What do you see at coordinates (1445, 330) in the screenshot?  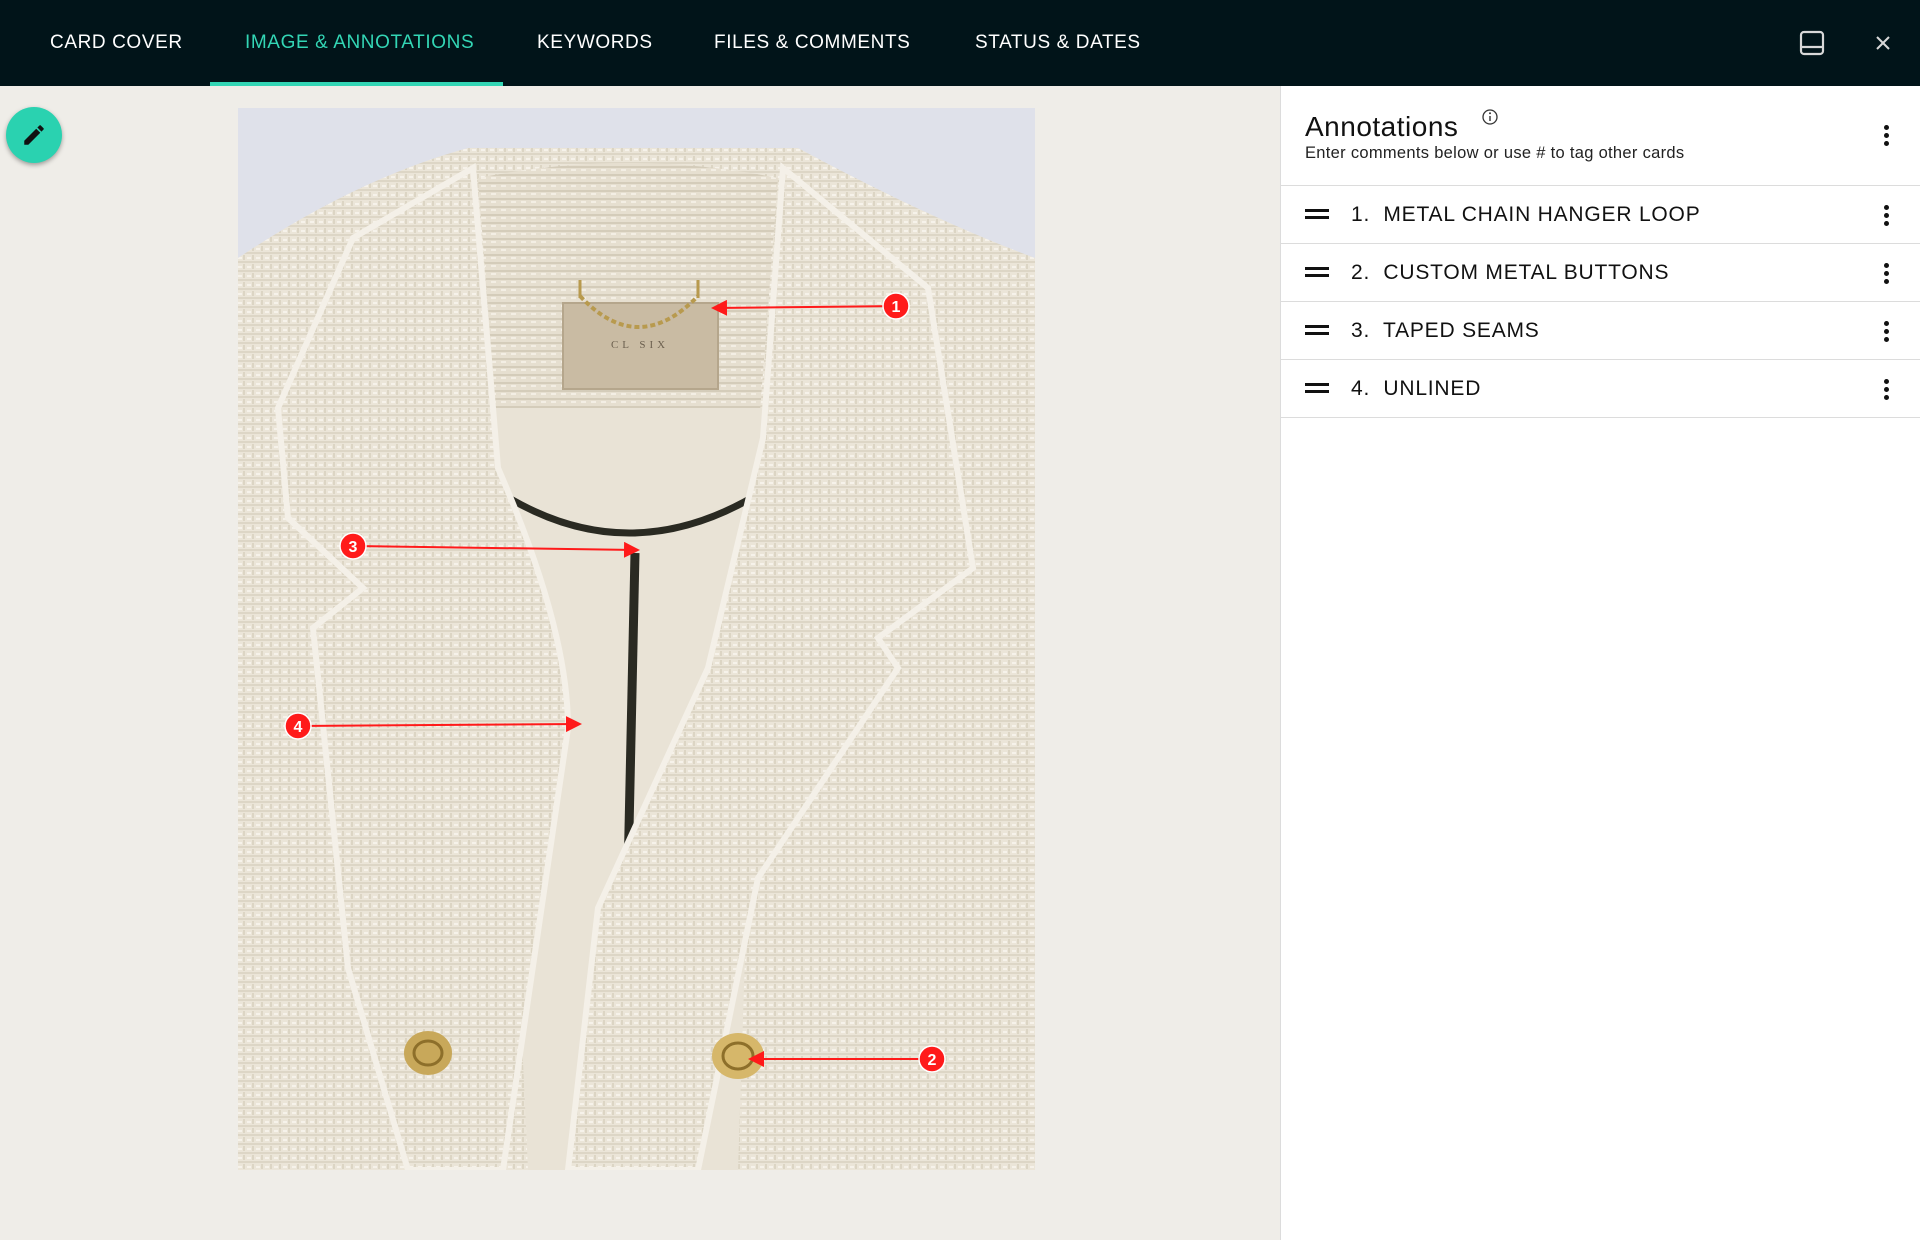 I see `annotation-label: 3. TAPED SEAMS` at bounding box center [1445, 330].